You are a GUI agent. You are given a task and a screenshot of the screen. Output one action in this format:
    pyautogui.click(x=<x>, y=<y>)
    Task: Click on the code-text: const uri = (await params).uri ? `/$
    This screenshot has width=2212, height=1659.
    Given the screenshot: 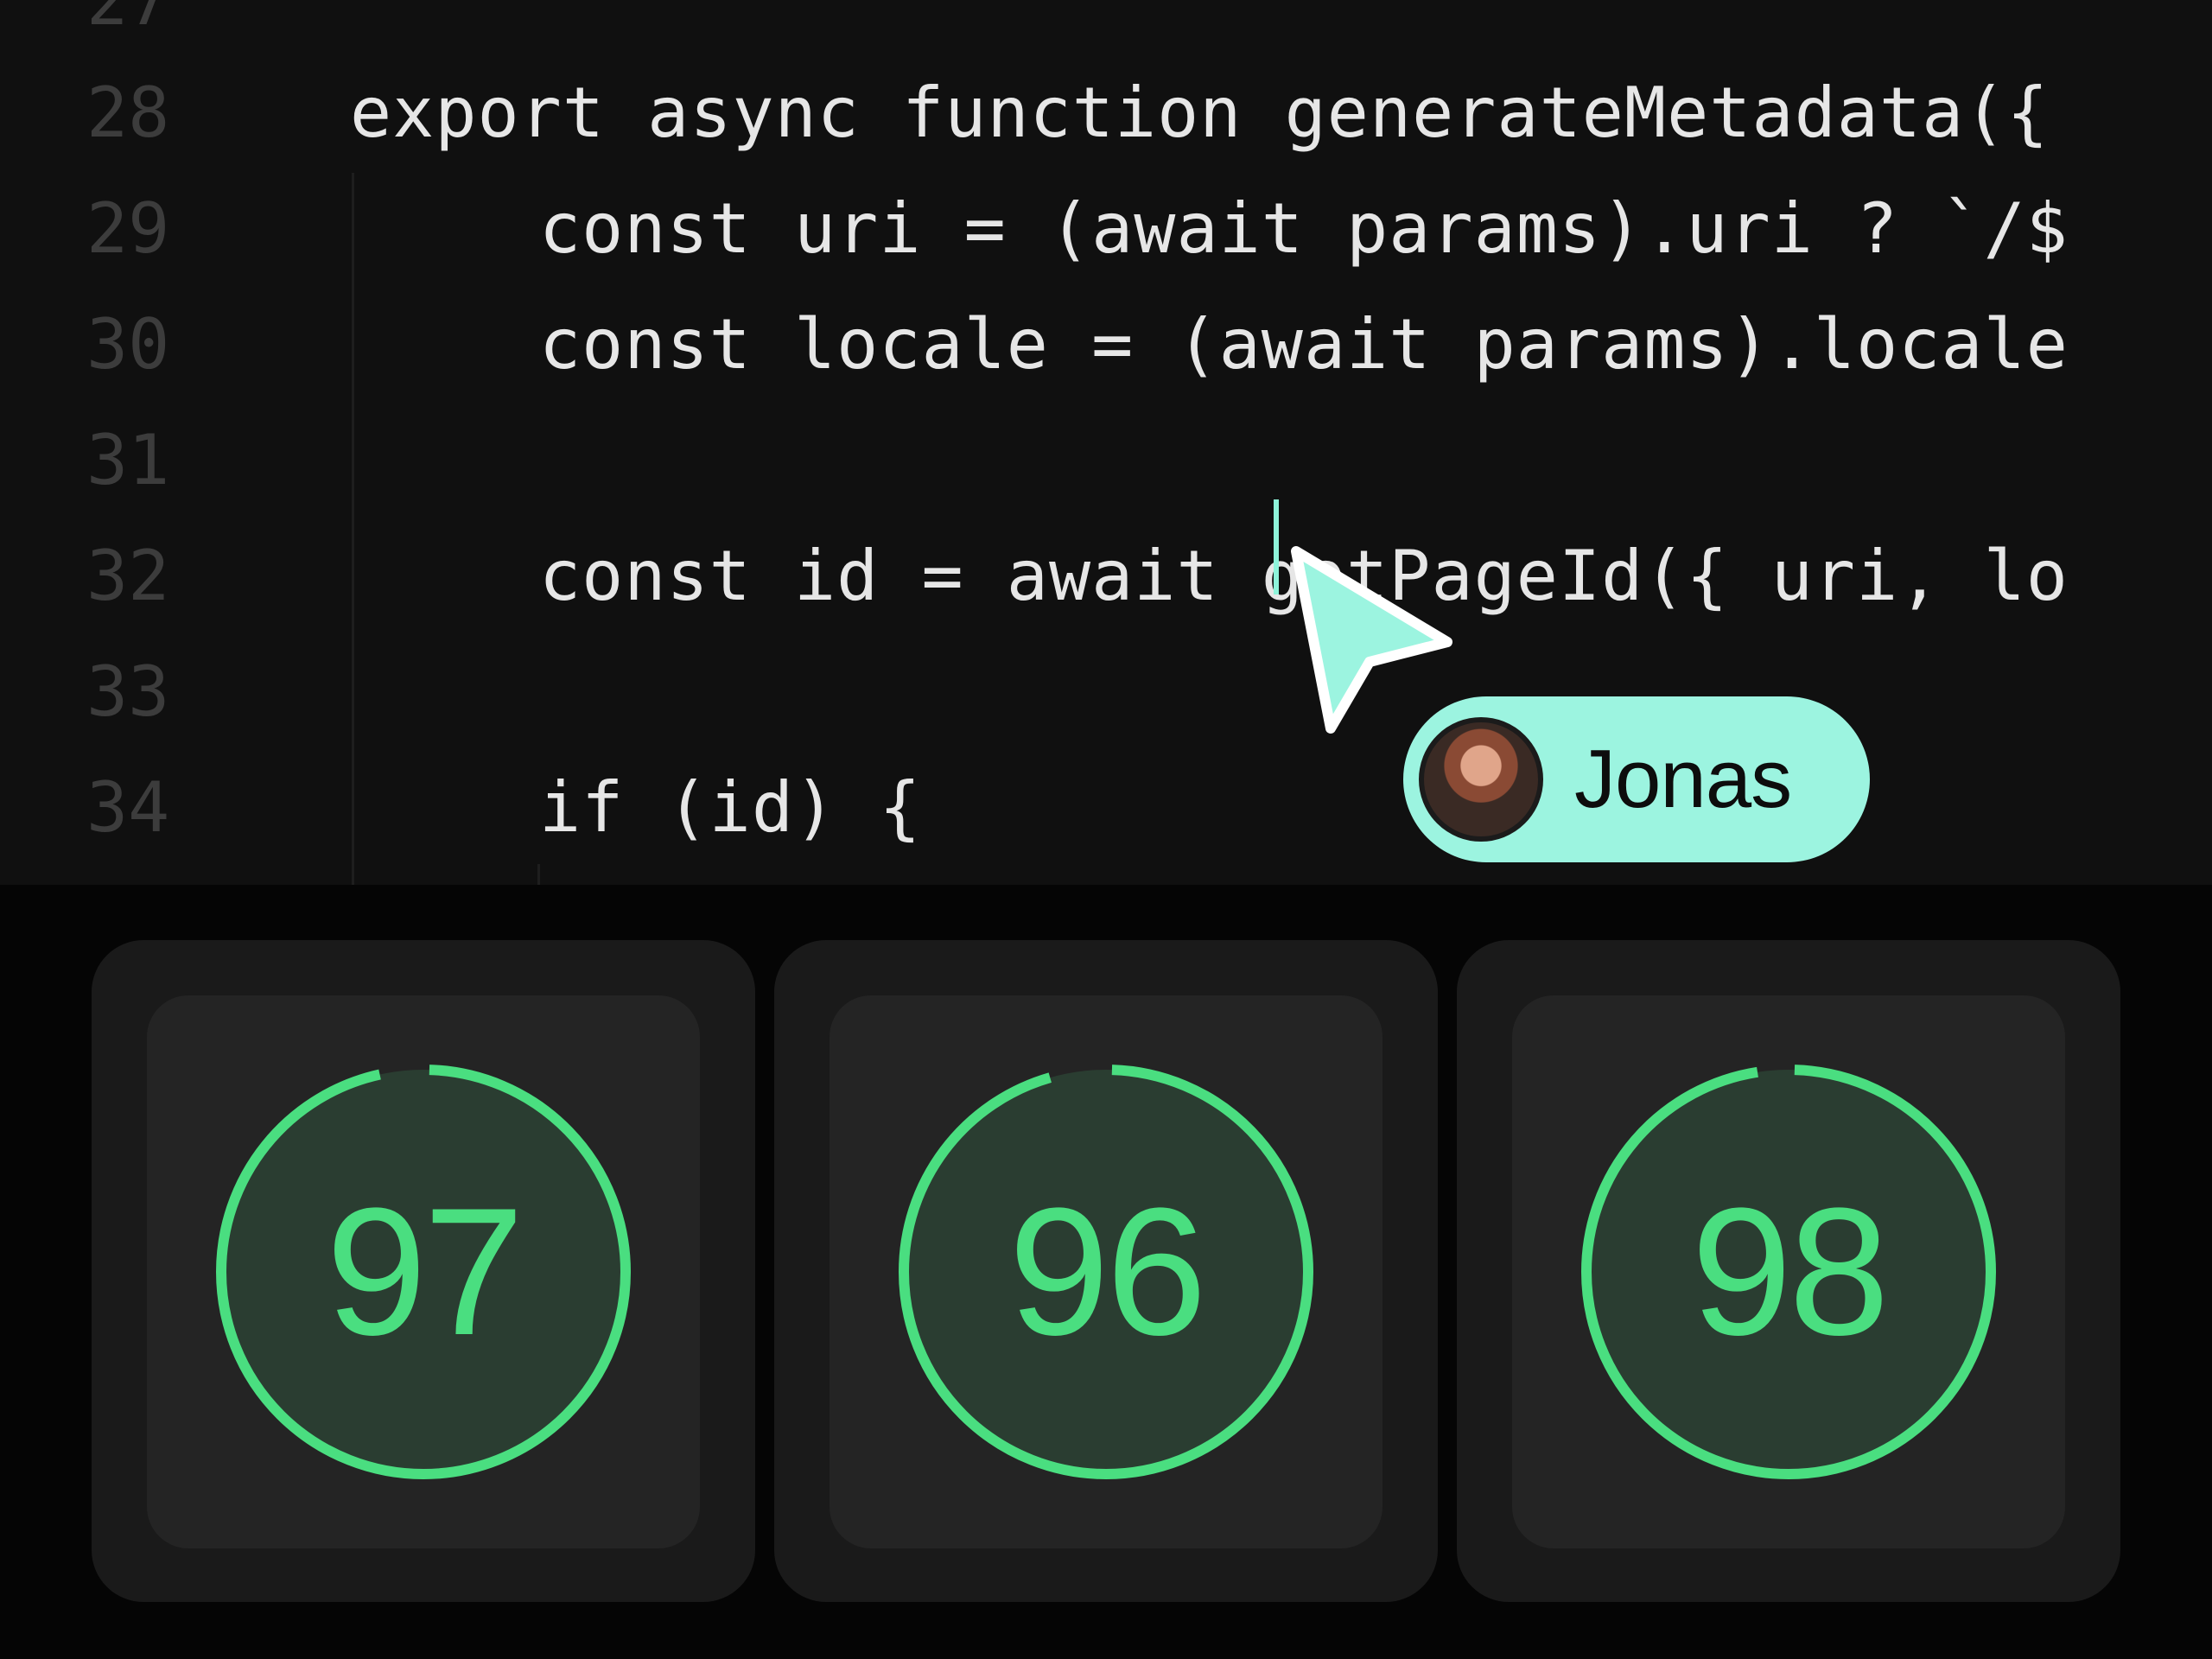 What is the action you would take?
    pyautogui.click(x=1304, y=229)
    